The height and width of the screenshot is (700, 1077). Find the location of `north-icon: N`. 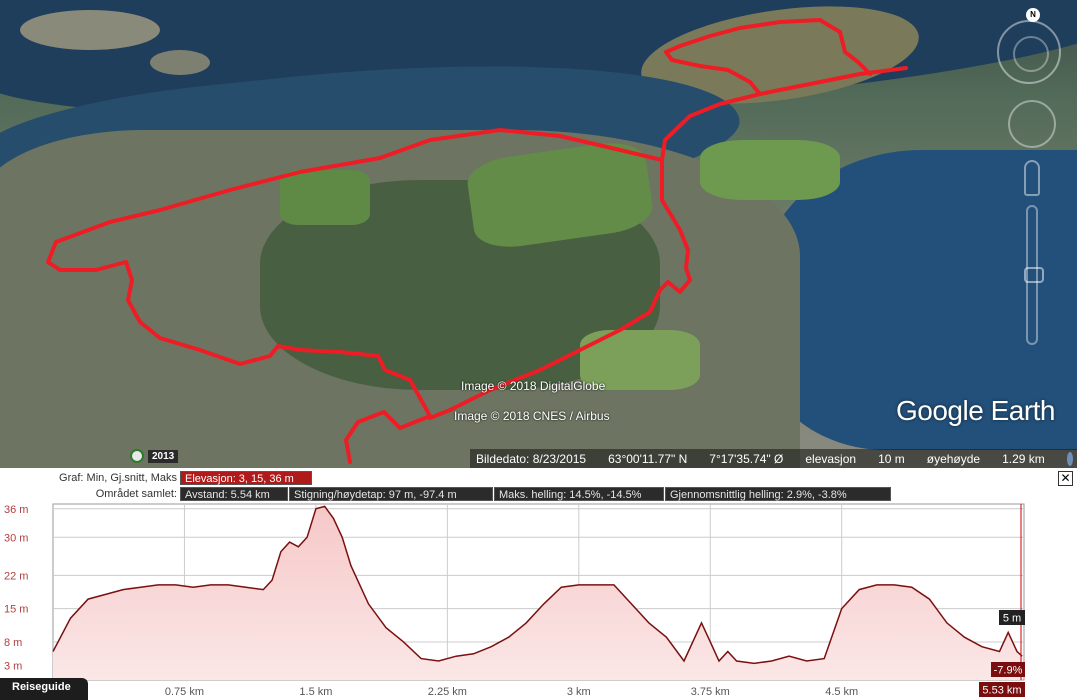

north-icon: N is located at coordinates (1033, 15).